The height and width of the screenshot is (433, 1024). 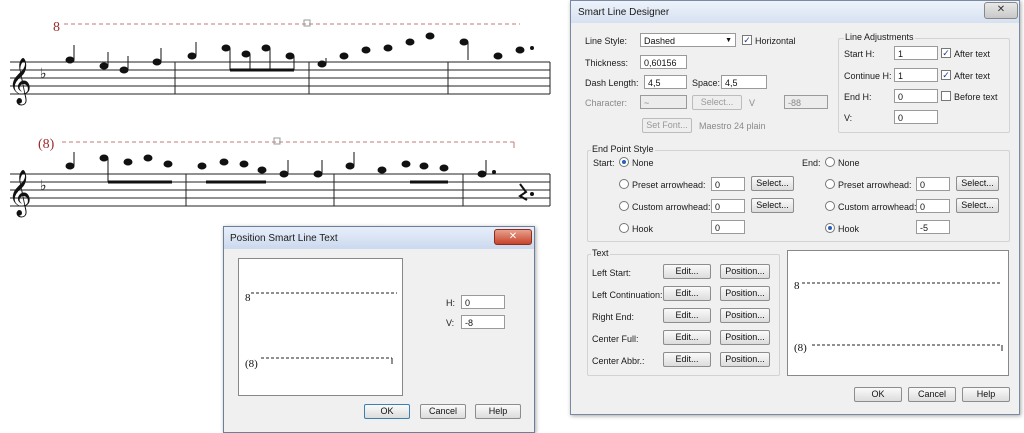 I want to click on ok-button: OK, so click(x=387, y=411).